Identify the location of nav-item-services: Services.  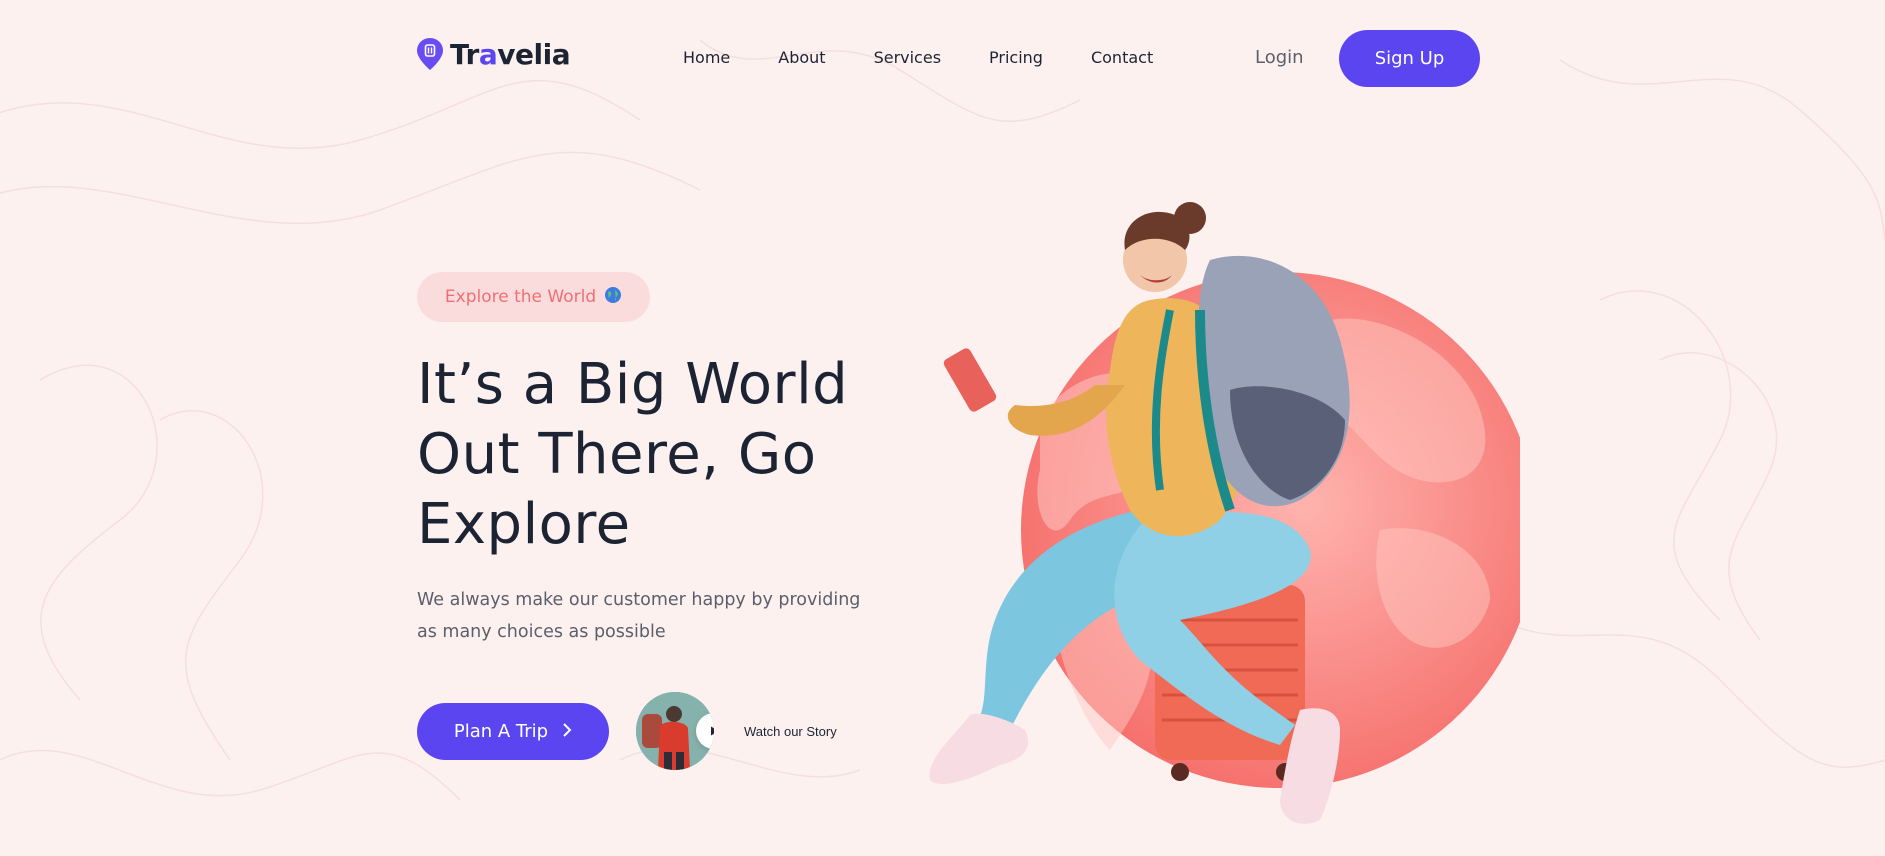
(907, 57).